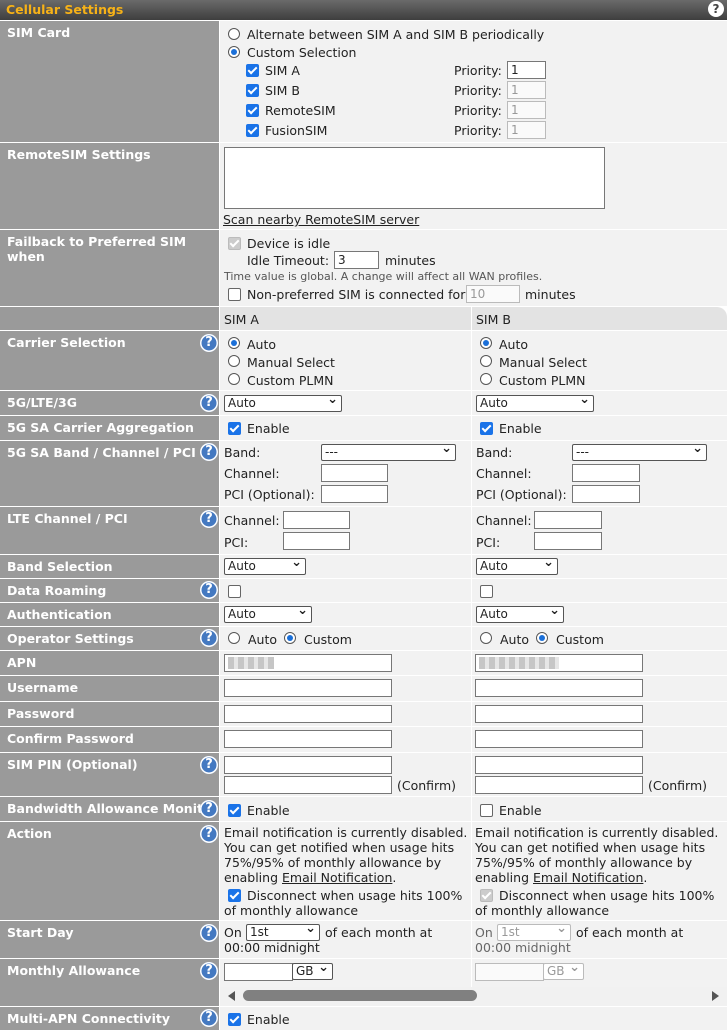  Describe the element at coordinates (354, 494) in the screenshot. I see `sa-pci-input-a` at that location.